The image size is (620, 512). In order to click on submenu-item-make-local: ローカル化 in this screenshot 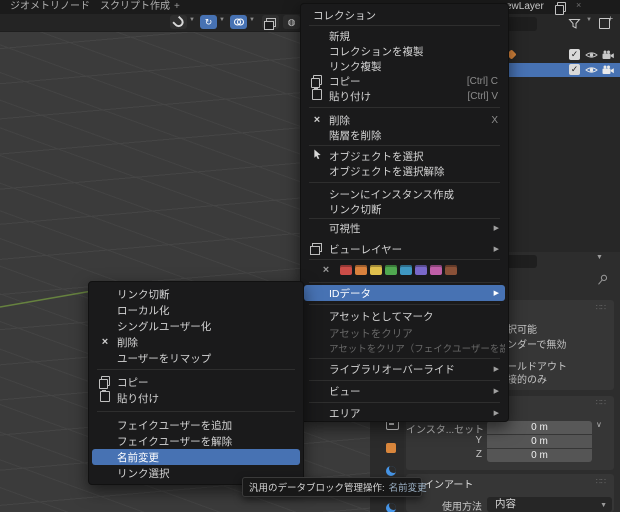, I will do `click(196, 310)`.